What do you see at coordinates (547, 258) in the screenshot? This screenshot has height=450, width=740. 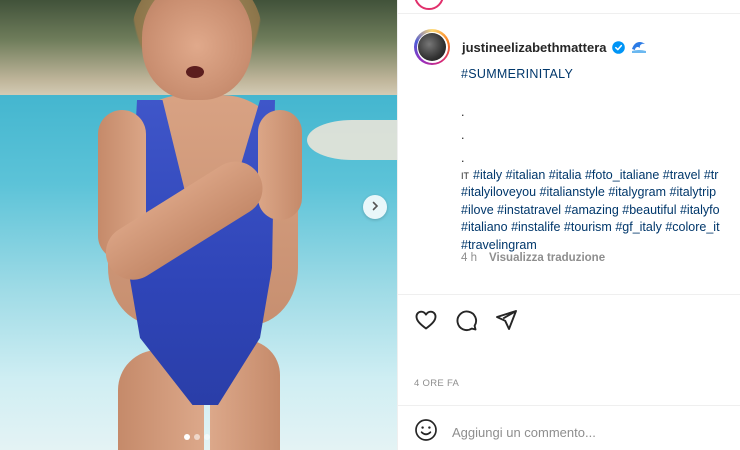 I see `translate-link: Visualizza traduzione` at bounding box center [547, 258].